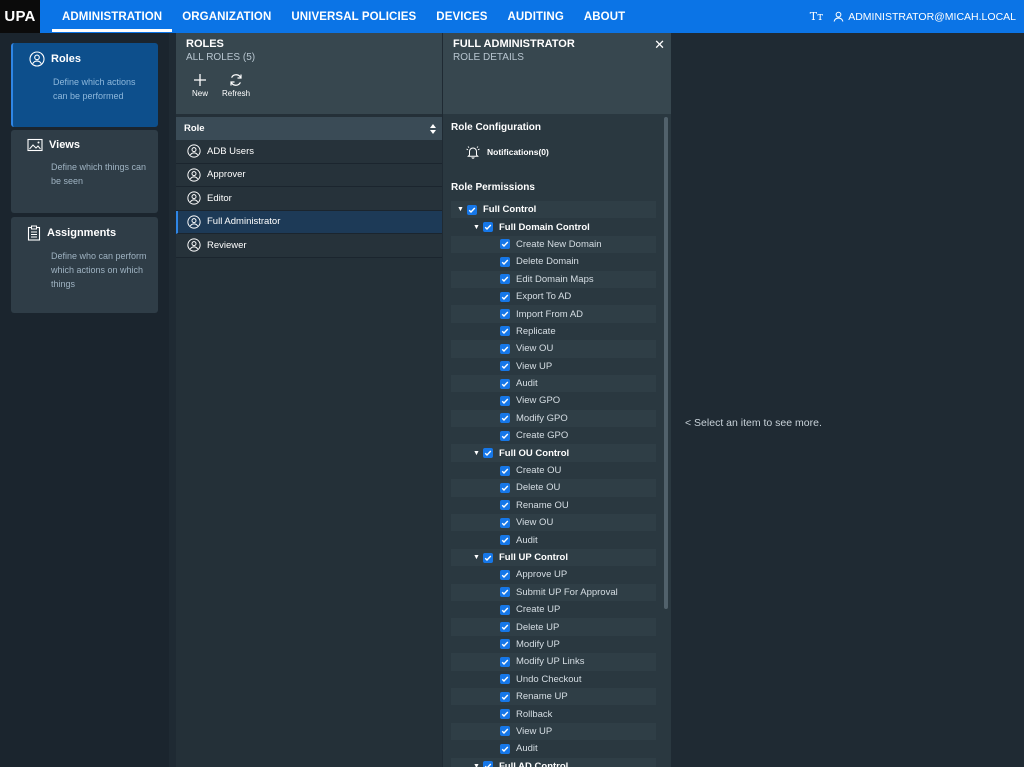  What do you see at coordinates (553, 713) in the screenshot?
I see `permission-item: Rollback` at bounding box center [553, 713].